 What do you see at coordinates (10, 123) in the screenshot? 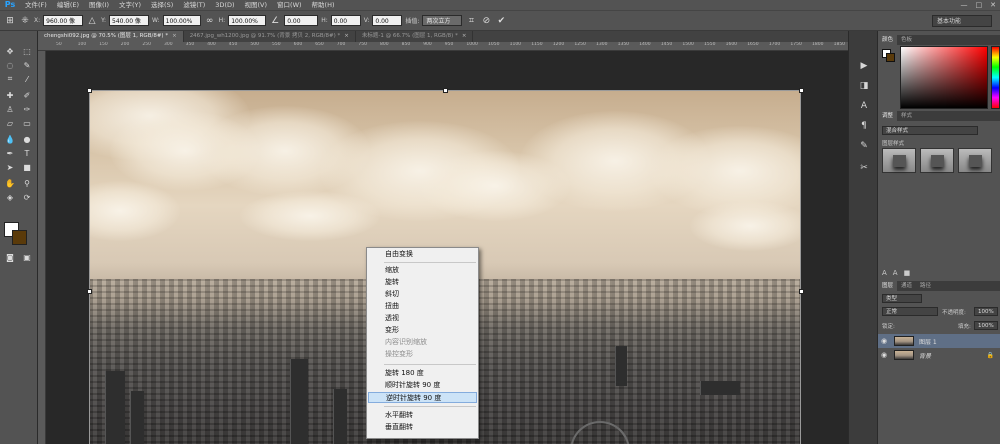
I see `eraser-tool-icon: ▱` at bounding box center [10, 123].